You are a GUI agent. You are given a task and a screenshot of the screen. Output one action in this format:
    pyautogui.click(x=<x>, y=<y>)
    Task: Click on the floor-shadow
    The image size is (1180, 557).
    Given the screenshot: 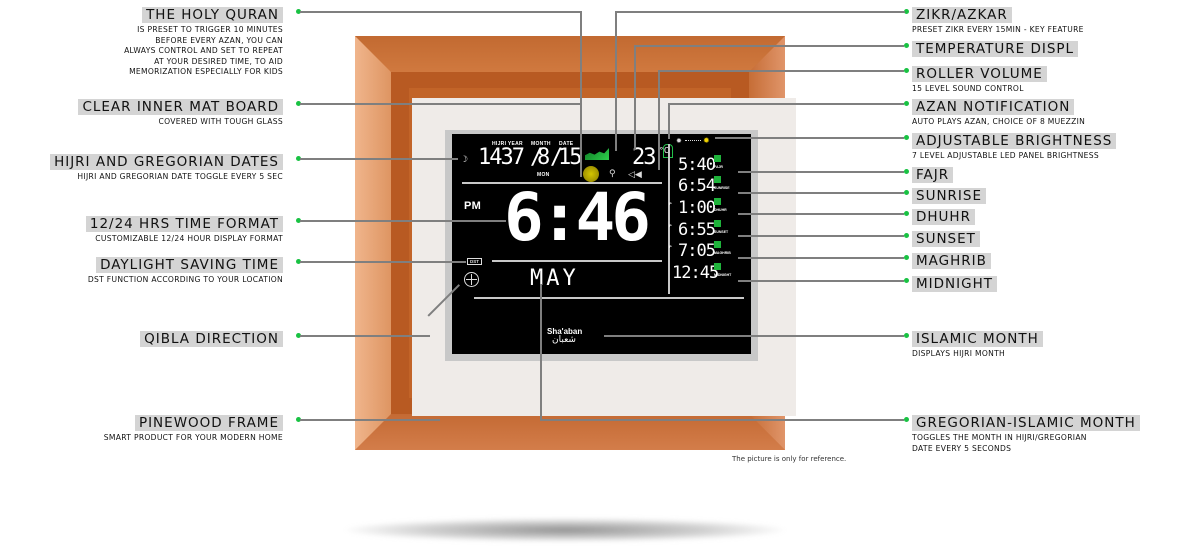 What is the action you would take?
    pyautogui.click(x=565, y=530)
    